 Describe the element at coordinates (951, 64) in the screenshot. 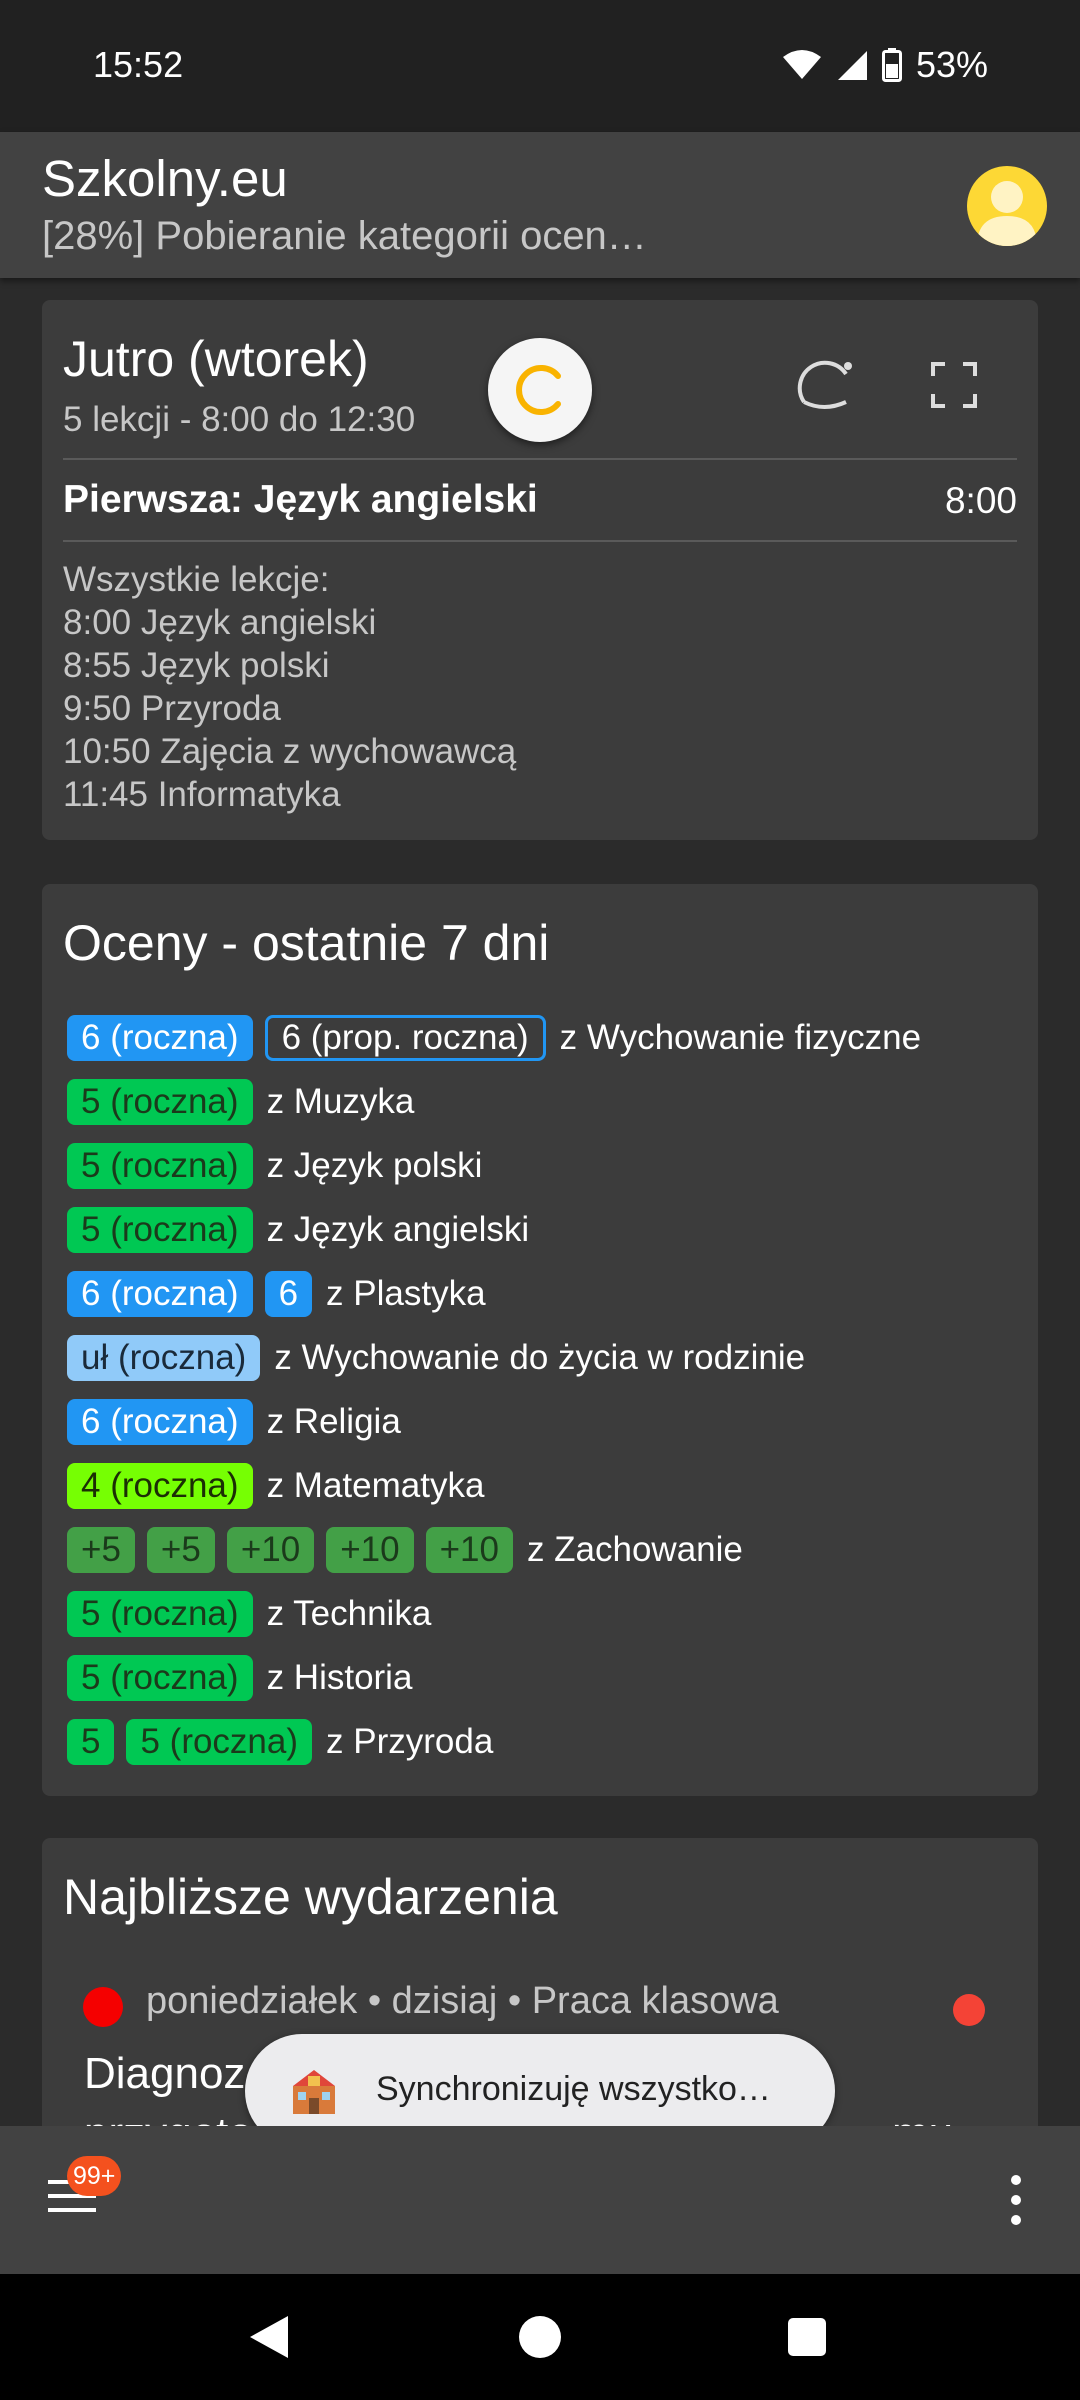

I see `battery-percent: 53%` at that location.